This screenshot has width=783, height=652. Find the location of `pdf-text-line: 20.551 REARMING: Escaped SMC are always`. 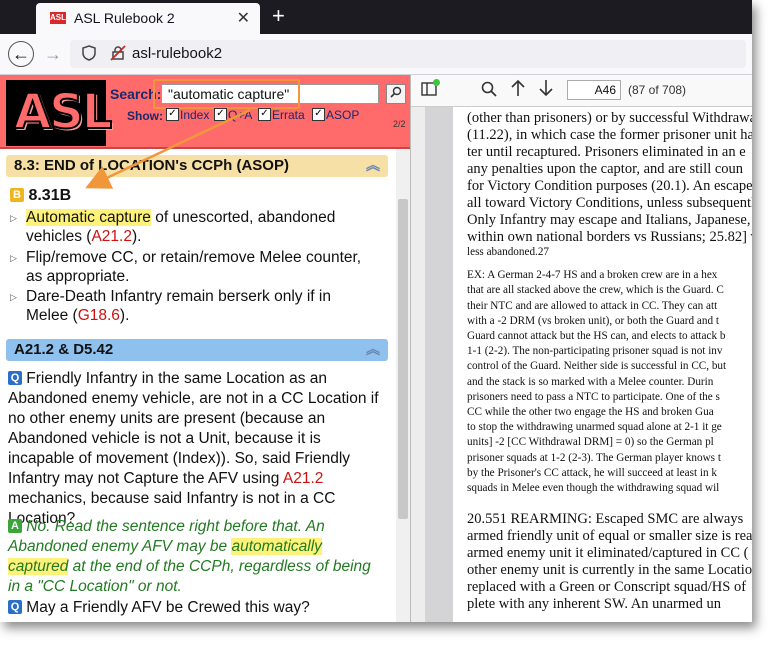

pdf-text-line: 20.551 REARMING: Escaped SMC are always is located at coordinates (605, 519).